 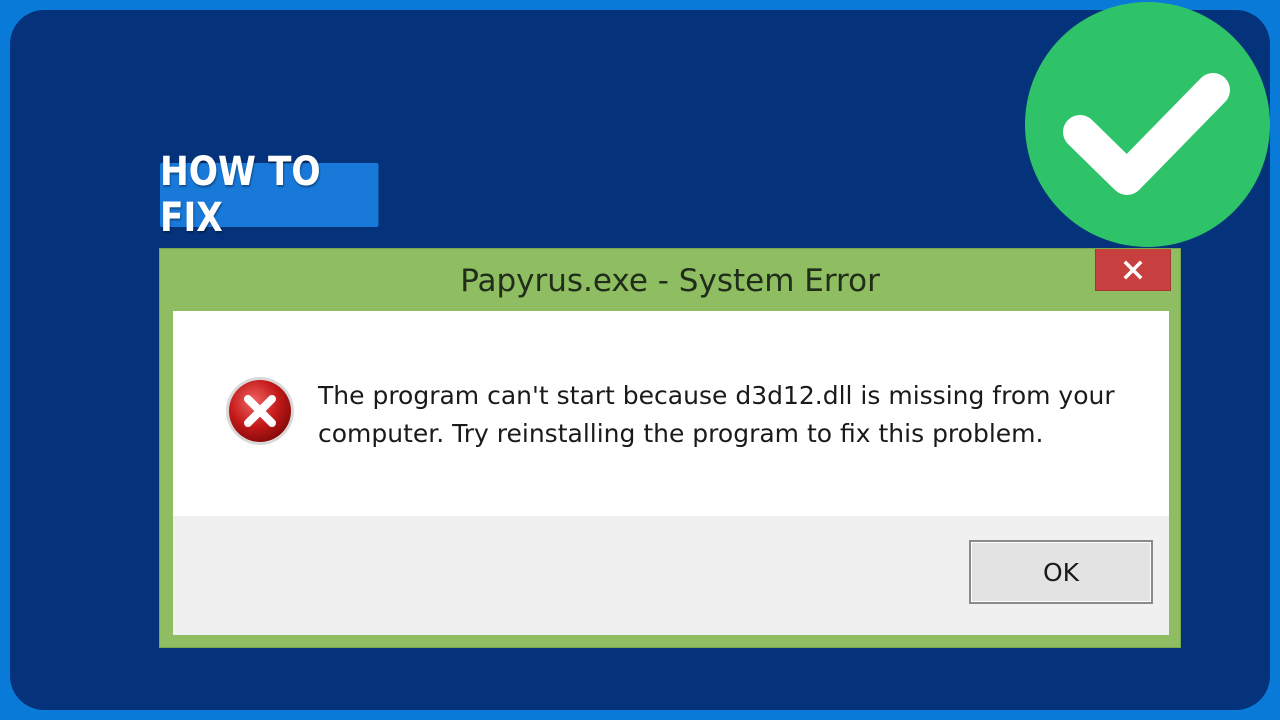 I want to click on dialog-title: Papyrus.exe - System Error, so click(x=670, y=281).